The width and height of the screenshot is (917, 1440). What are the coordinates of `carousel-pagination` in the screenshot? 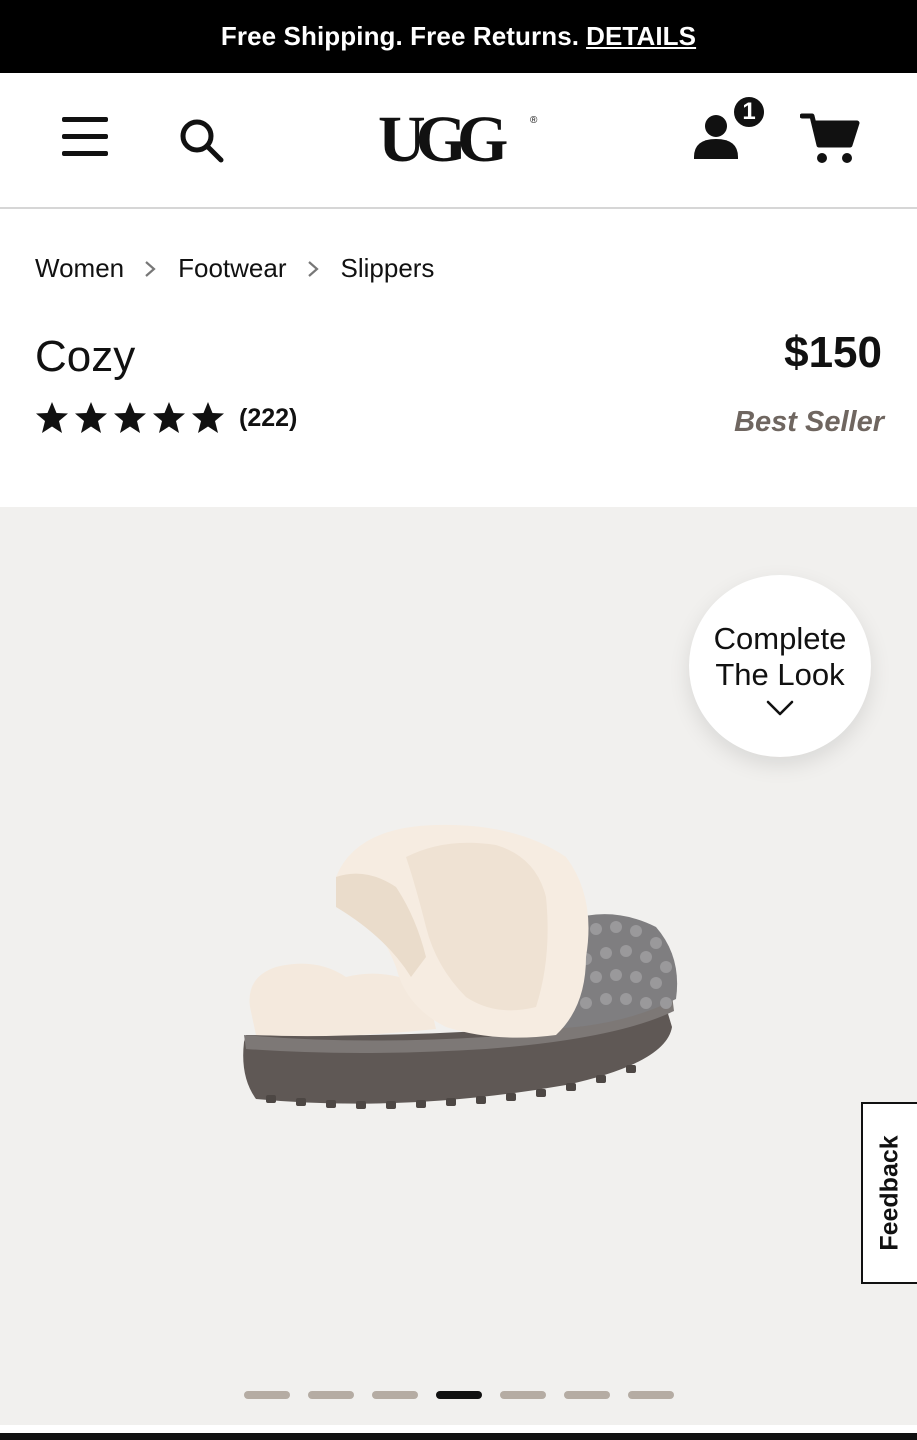 It's located at (458, 1396).